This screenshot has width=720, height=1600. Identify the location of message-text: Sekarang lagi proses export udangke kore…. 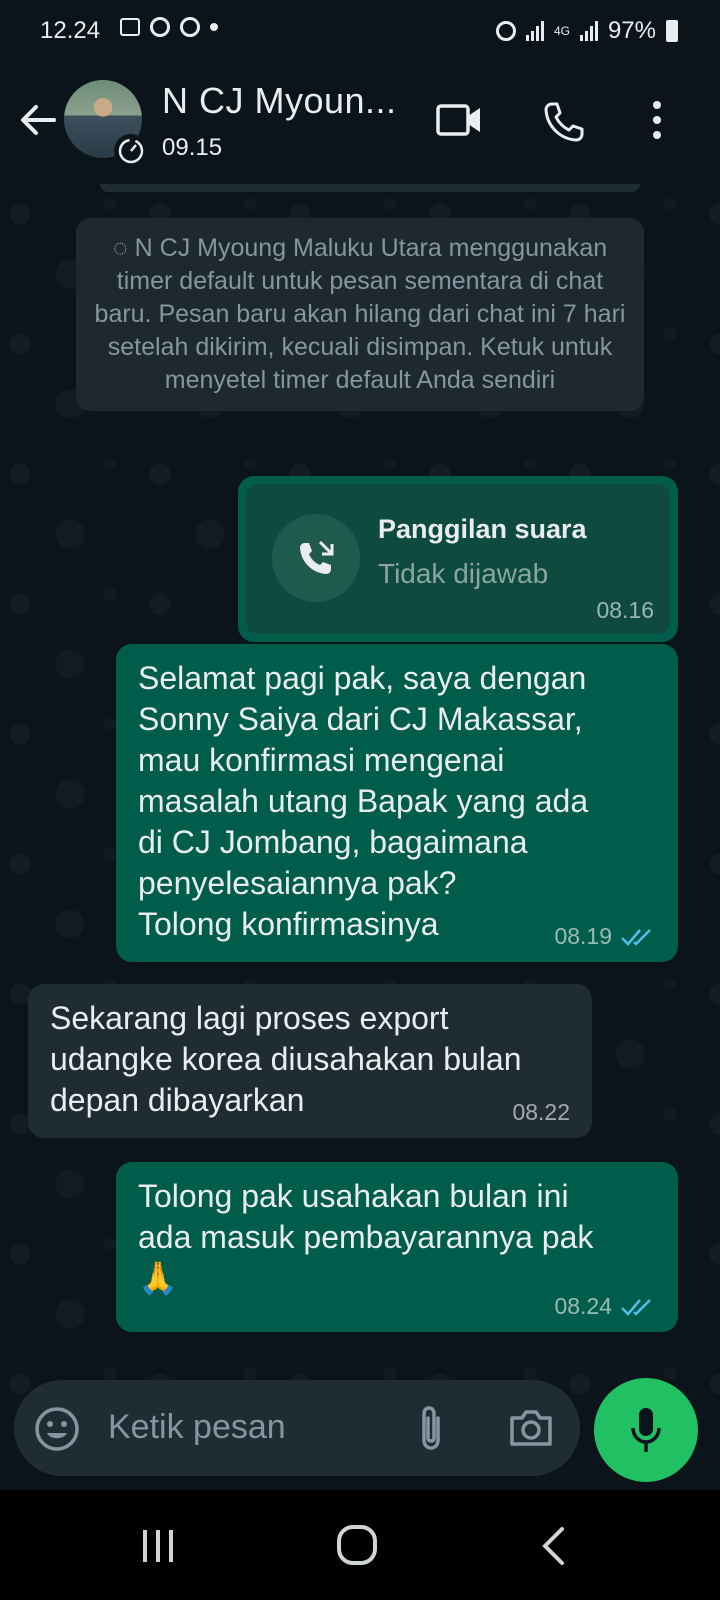
(286, 1059).